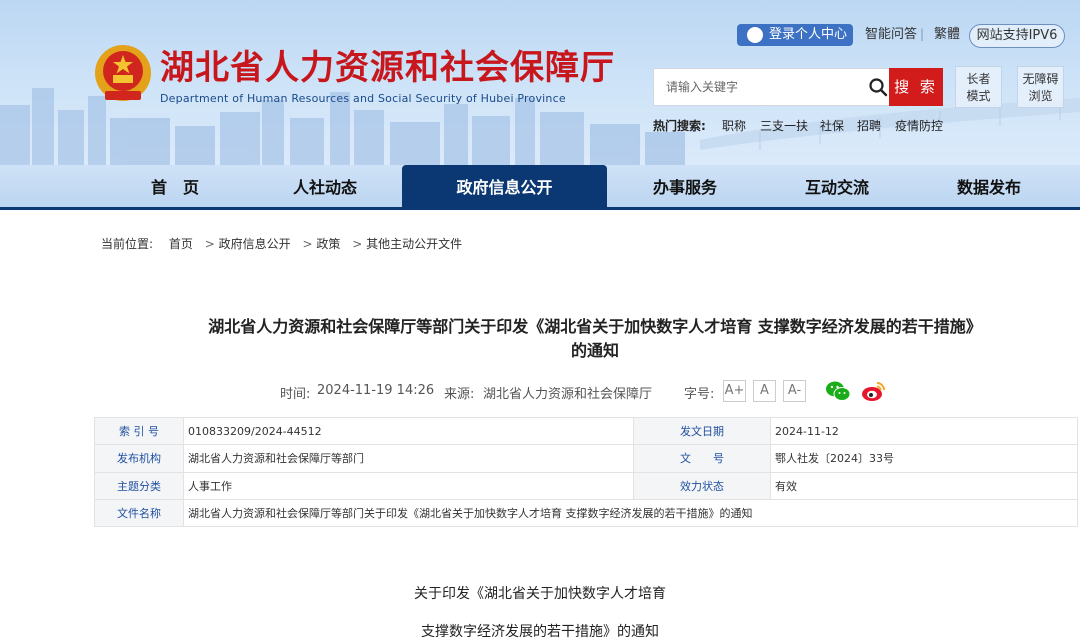 The width and height of the screenshot is (1080, 644). I want to click on main-nav: 首 页 人社动态 政府信息公开 办事服务 互动交流 数据发布, so click(540, 187).